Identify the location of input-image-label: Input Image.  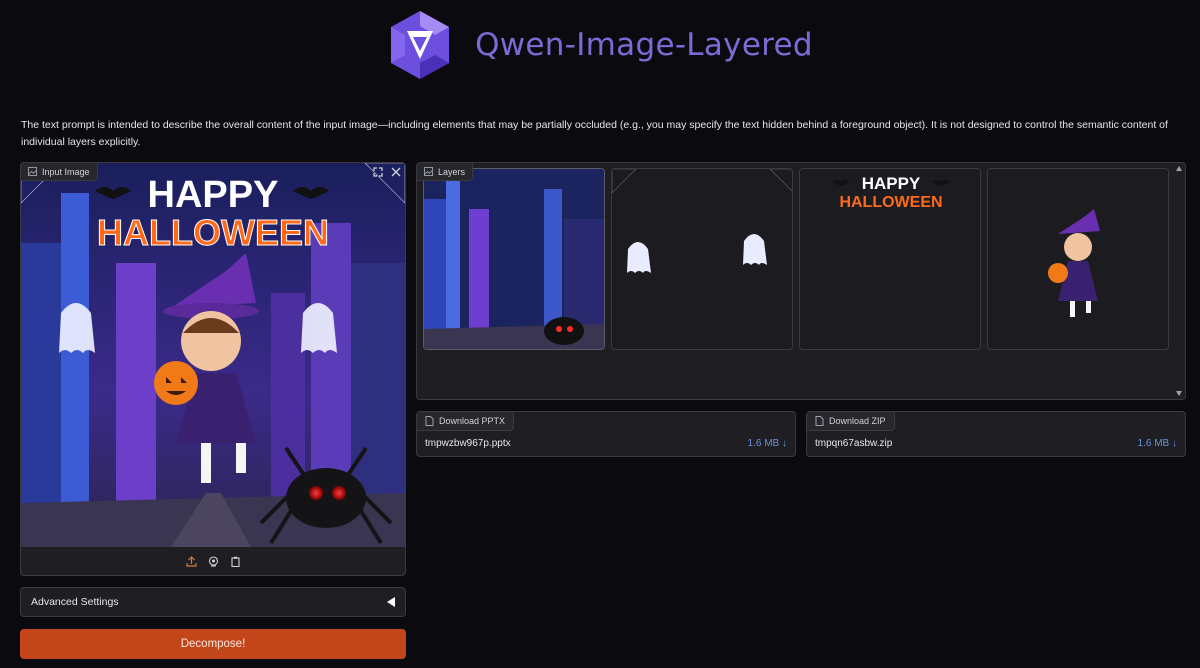
(59, 172).